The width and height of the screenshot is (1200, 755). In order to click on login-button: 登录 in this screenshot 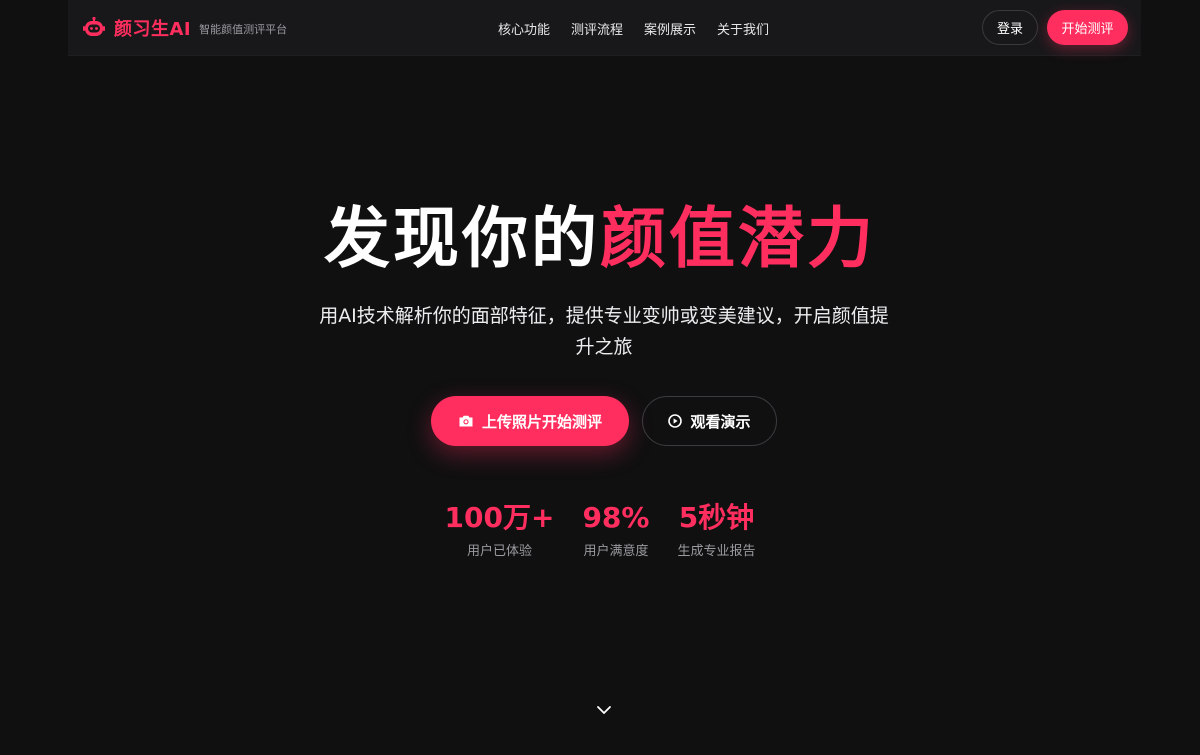, I will do `click(1010, 27)`.